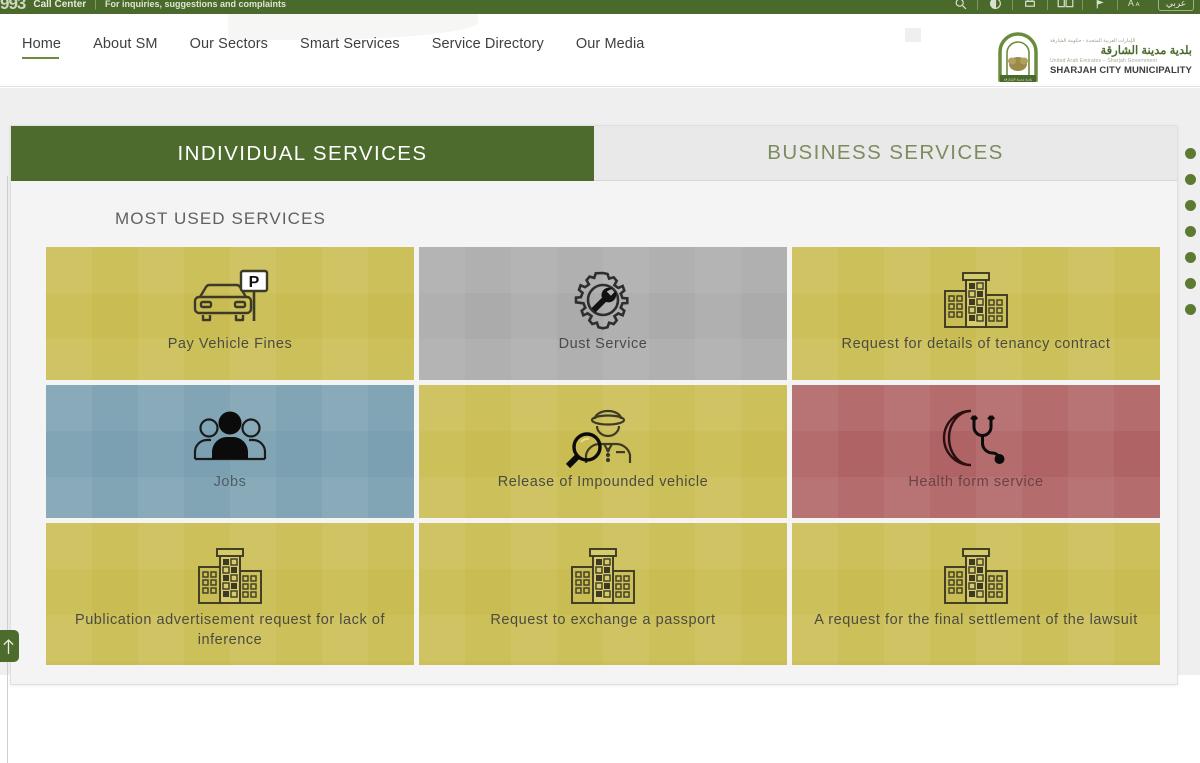  I want to click on header-notch-decoration, so click(913, 35).